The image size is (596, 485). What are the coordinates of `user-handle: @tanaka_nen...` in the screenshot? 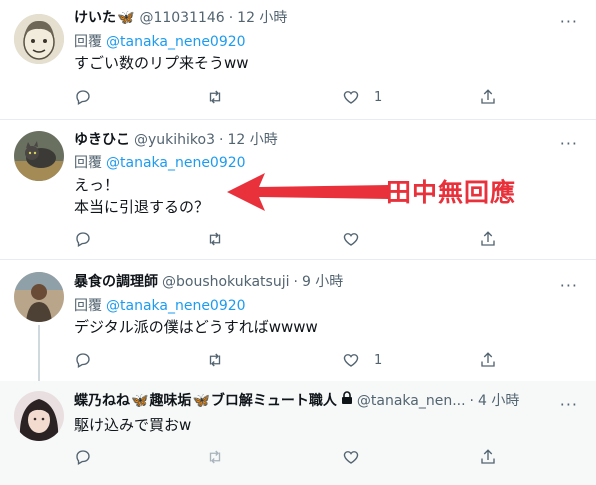 It's located at (411, 401).